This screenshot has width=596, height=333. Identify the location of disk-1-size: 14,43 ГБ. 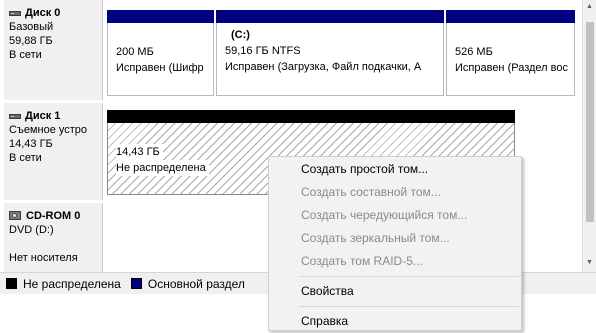
(31, 144).